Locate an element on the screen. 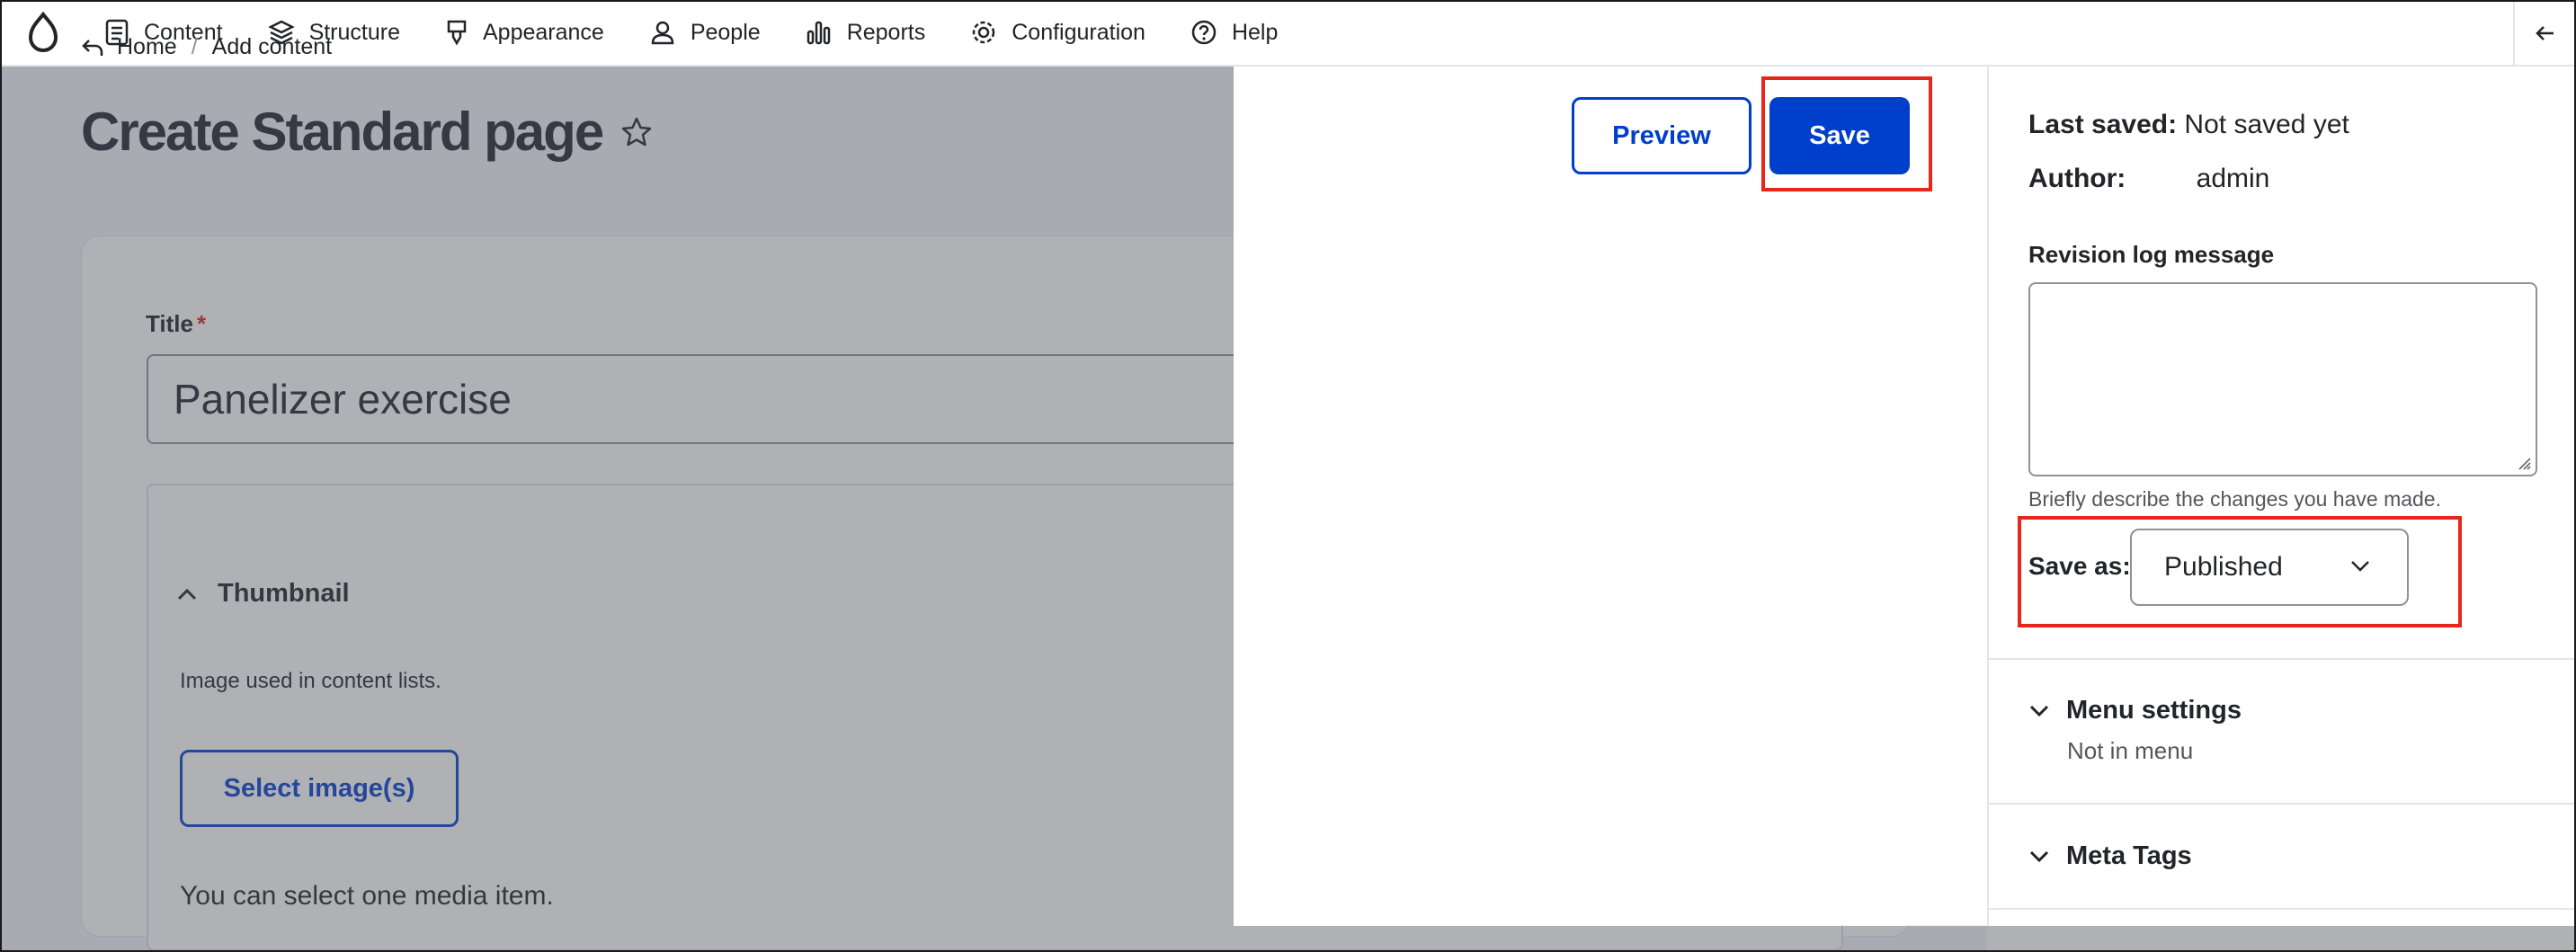 The width and height of the screenshot is (2576, 952). toolbar-item-help: Help is located at coordinates (1238, 33).